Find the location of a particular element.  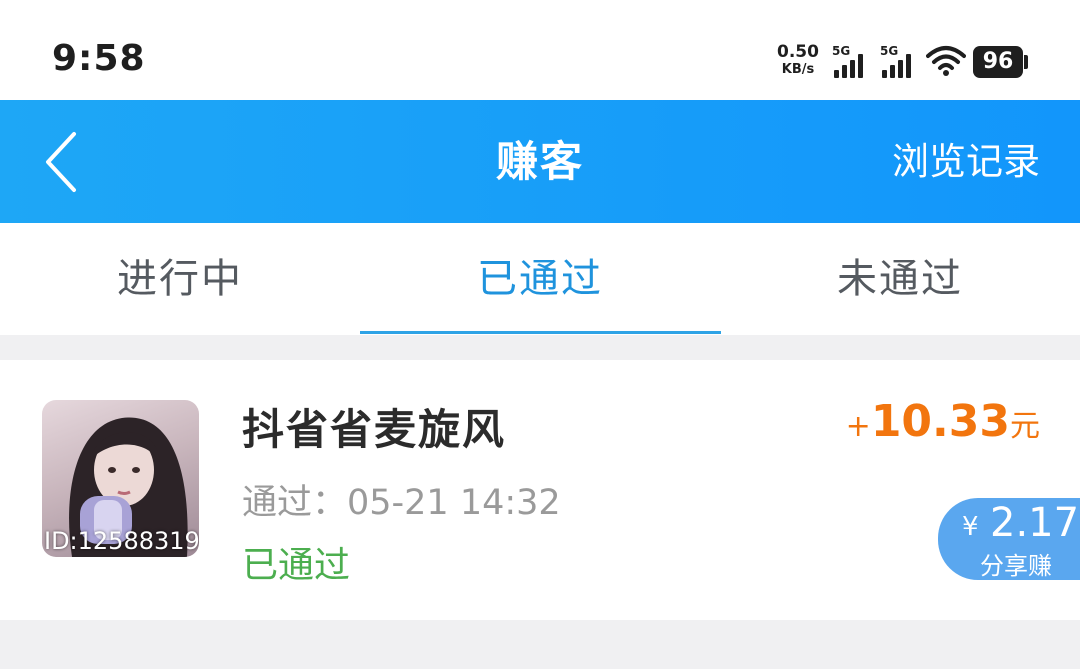

sim1-label: 5G is located at coordinates (841, 51).